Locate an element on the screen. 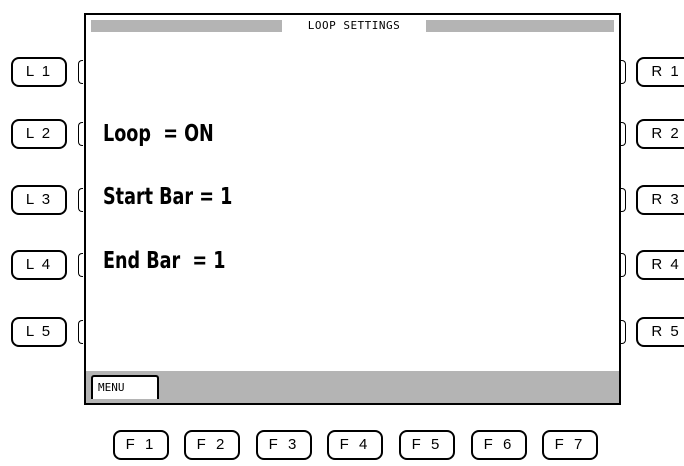  l3-button: L 3 is located at coordinates (39, 200).